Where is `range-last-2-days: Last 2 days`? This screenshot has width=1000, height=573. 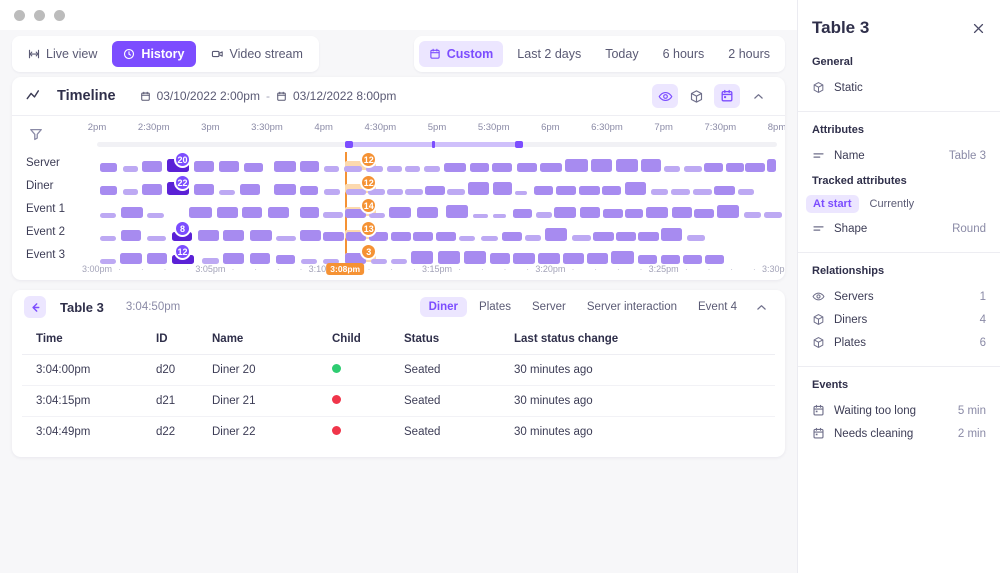
range-last-2-days: Last 2 days is located at coordinates (549, 54).